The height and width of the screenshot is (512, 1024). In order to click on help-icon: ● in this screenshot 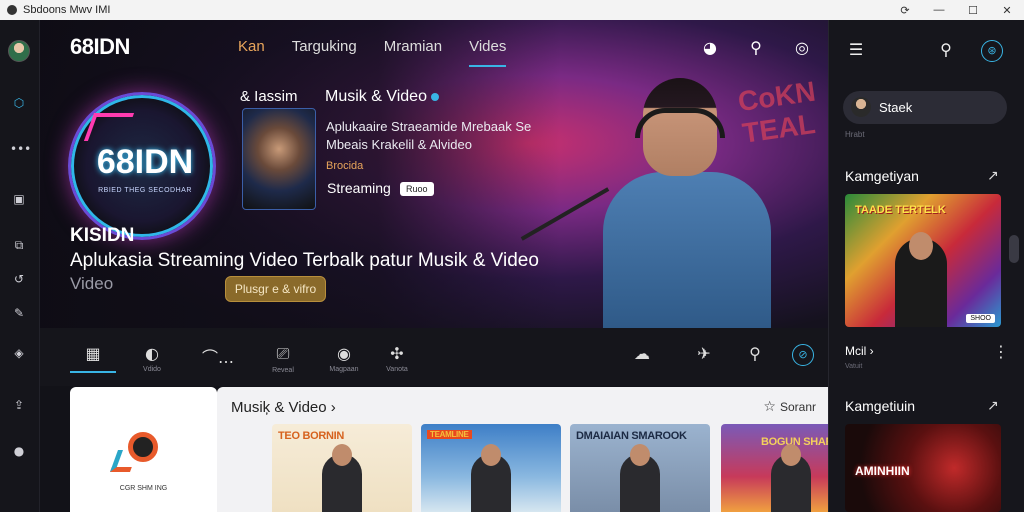, I will do `click(19, 452)`.